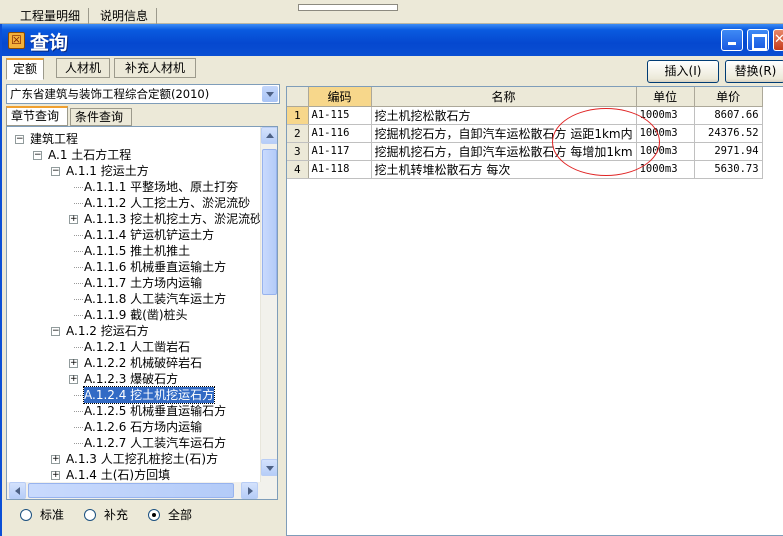 This screenshot has width=783, height=536. What do you see at coordinates (504, 115) in the screenshot?
I see `name-cell: 挖土机挖松散石方` at bounding box center [504, 115].